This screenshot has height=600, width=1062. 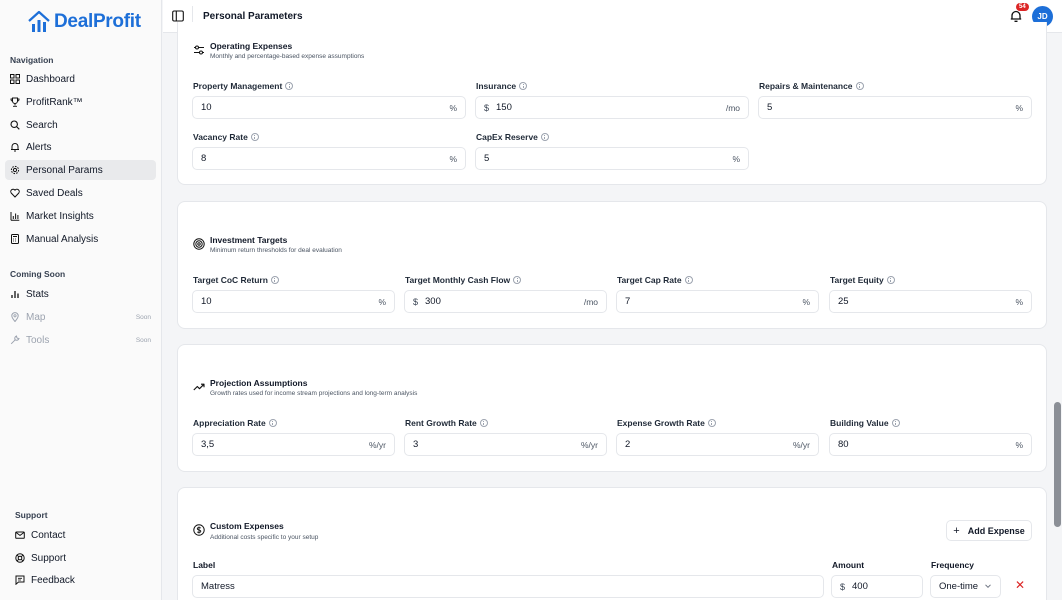 What do you see at coordinates (80, 317) in the screenshot?
I see `sidebar-item-map: Map Soon` at bounding box center [80, 317].